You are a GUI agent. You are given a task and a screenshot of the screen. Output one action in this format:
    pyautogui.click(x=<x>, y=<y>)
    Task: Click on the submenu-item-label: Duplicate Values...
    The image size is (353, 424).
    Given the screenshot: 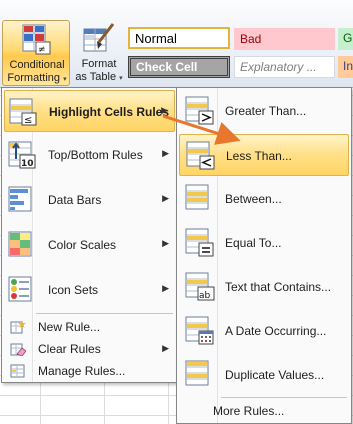 What is the action you would take?
    pyautogui.click(x=275, y=375)
    